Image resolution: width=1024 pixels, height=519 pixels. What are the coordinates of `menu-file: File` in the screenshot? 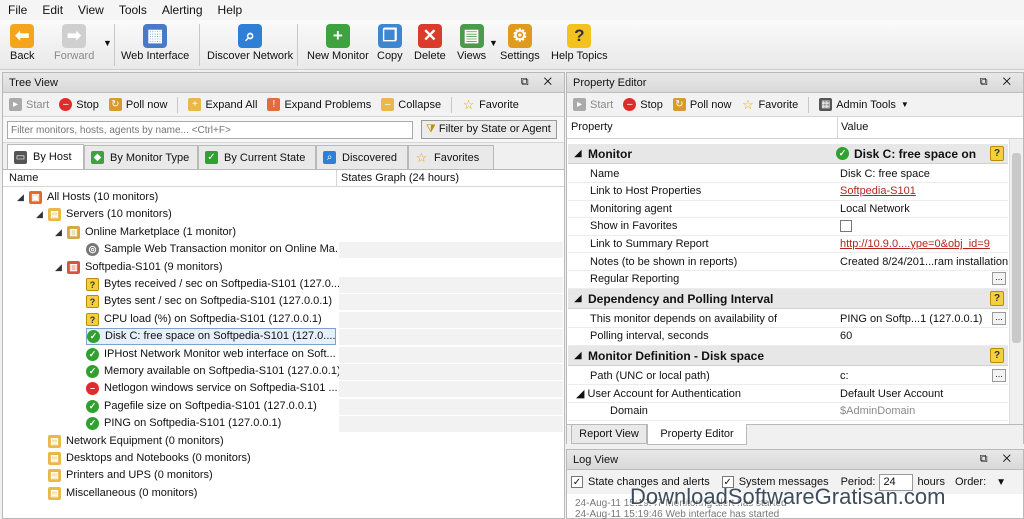 It's located at (17, 10).